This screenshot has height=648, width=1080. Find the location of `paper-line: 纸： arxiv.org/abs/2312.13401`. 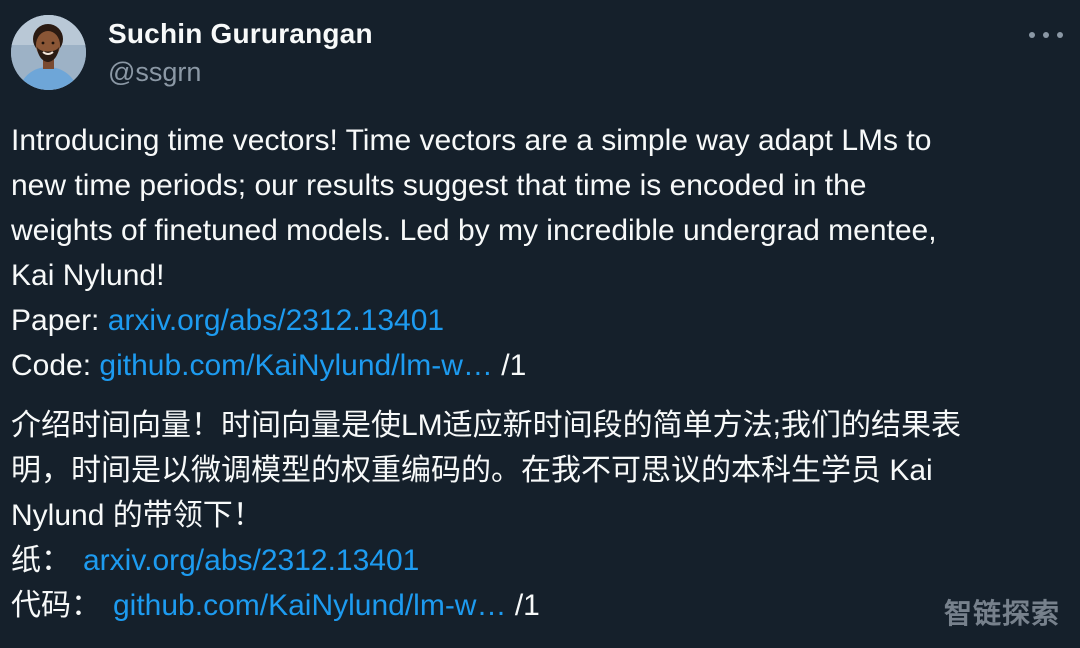

paper-line: 纸： arxiv.org/abs/2312.13401 is located at coordinates (536, 560).